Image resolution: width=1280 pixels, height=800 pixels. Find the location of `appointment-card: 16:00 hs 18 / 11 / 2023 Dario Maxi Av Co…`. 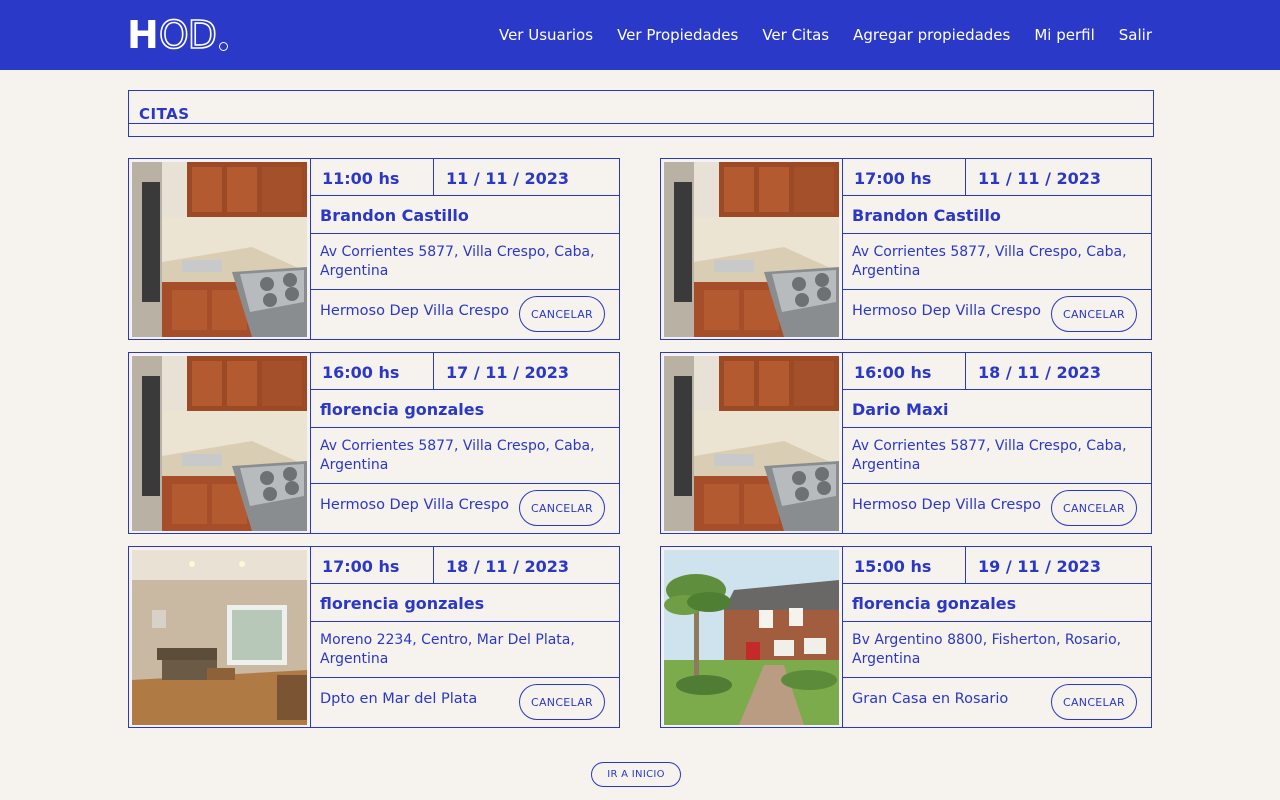

appointment-card: 16:00 hs 18 / 11 / 2023 Dario Maxi Av Co… is located at coordinates (906, 443).